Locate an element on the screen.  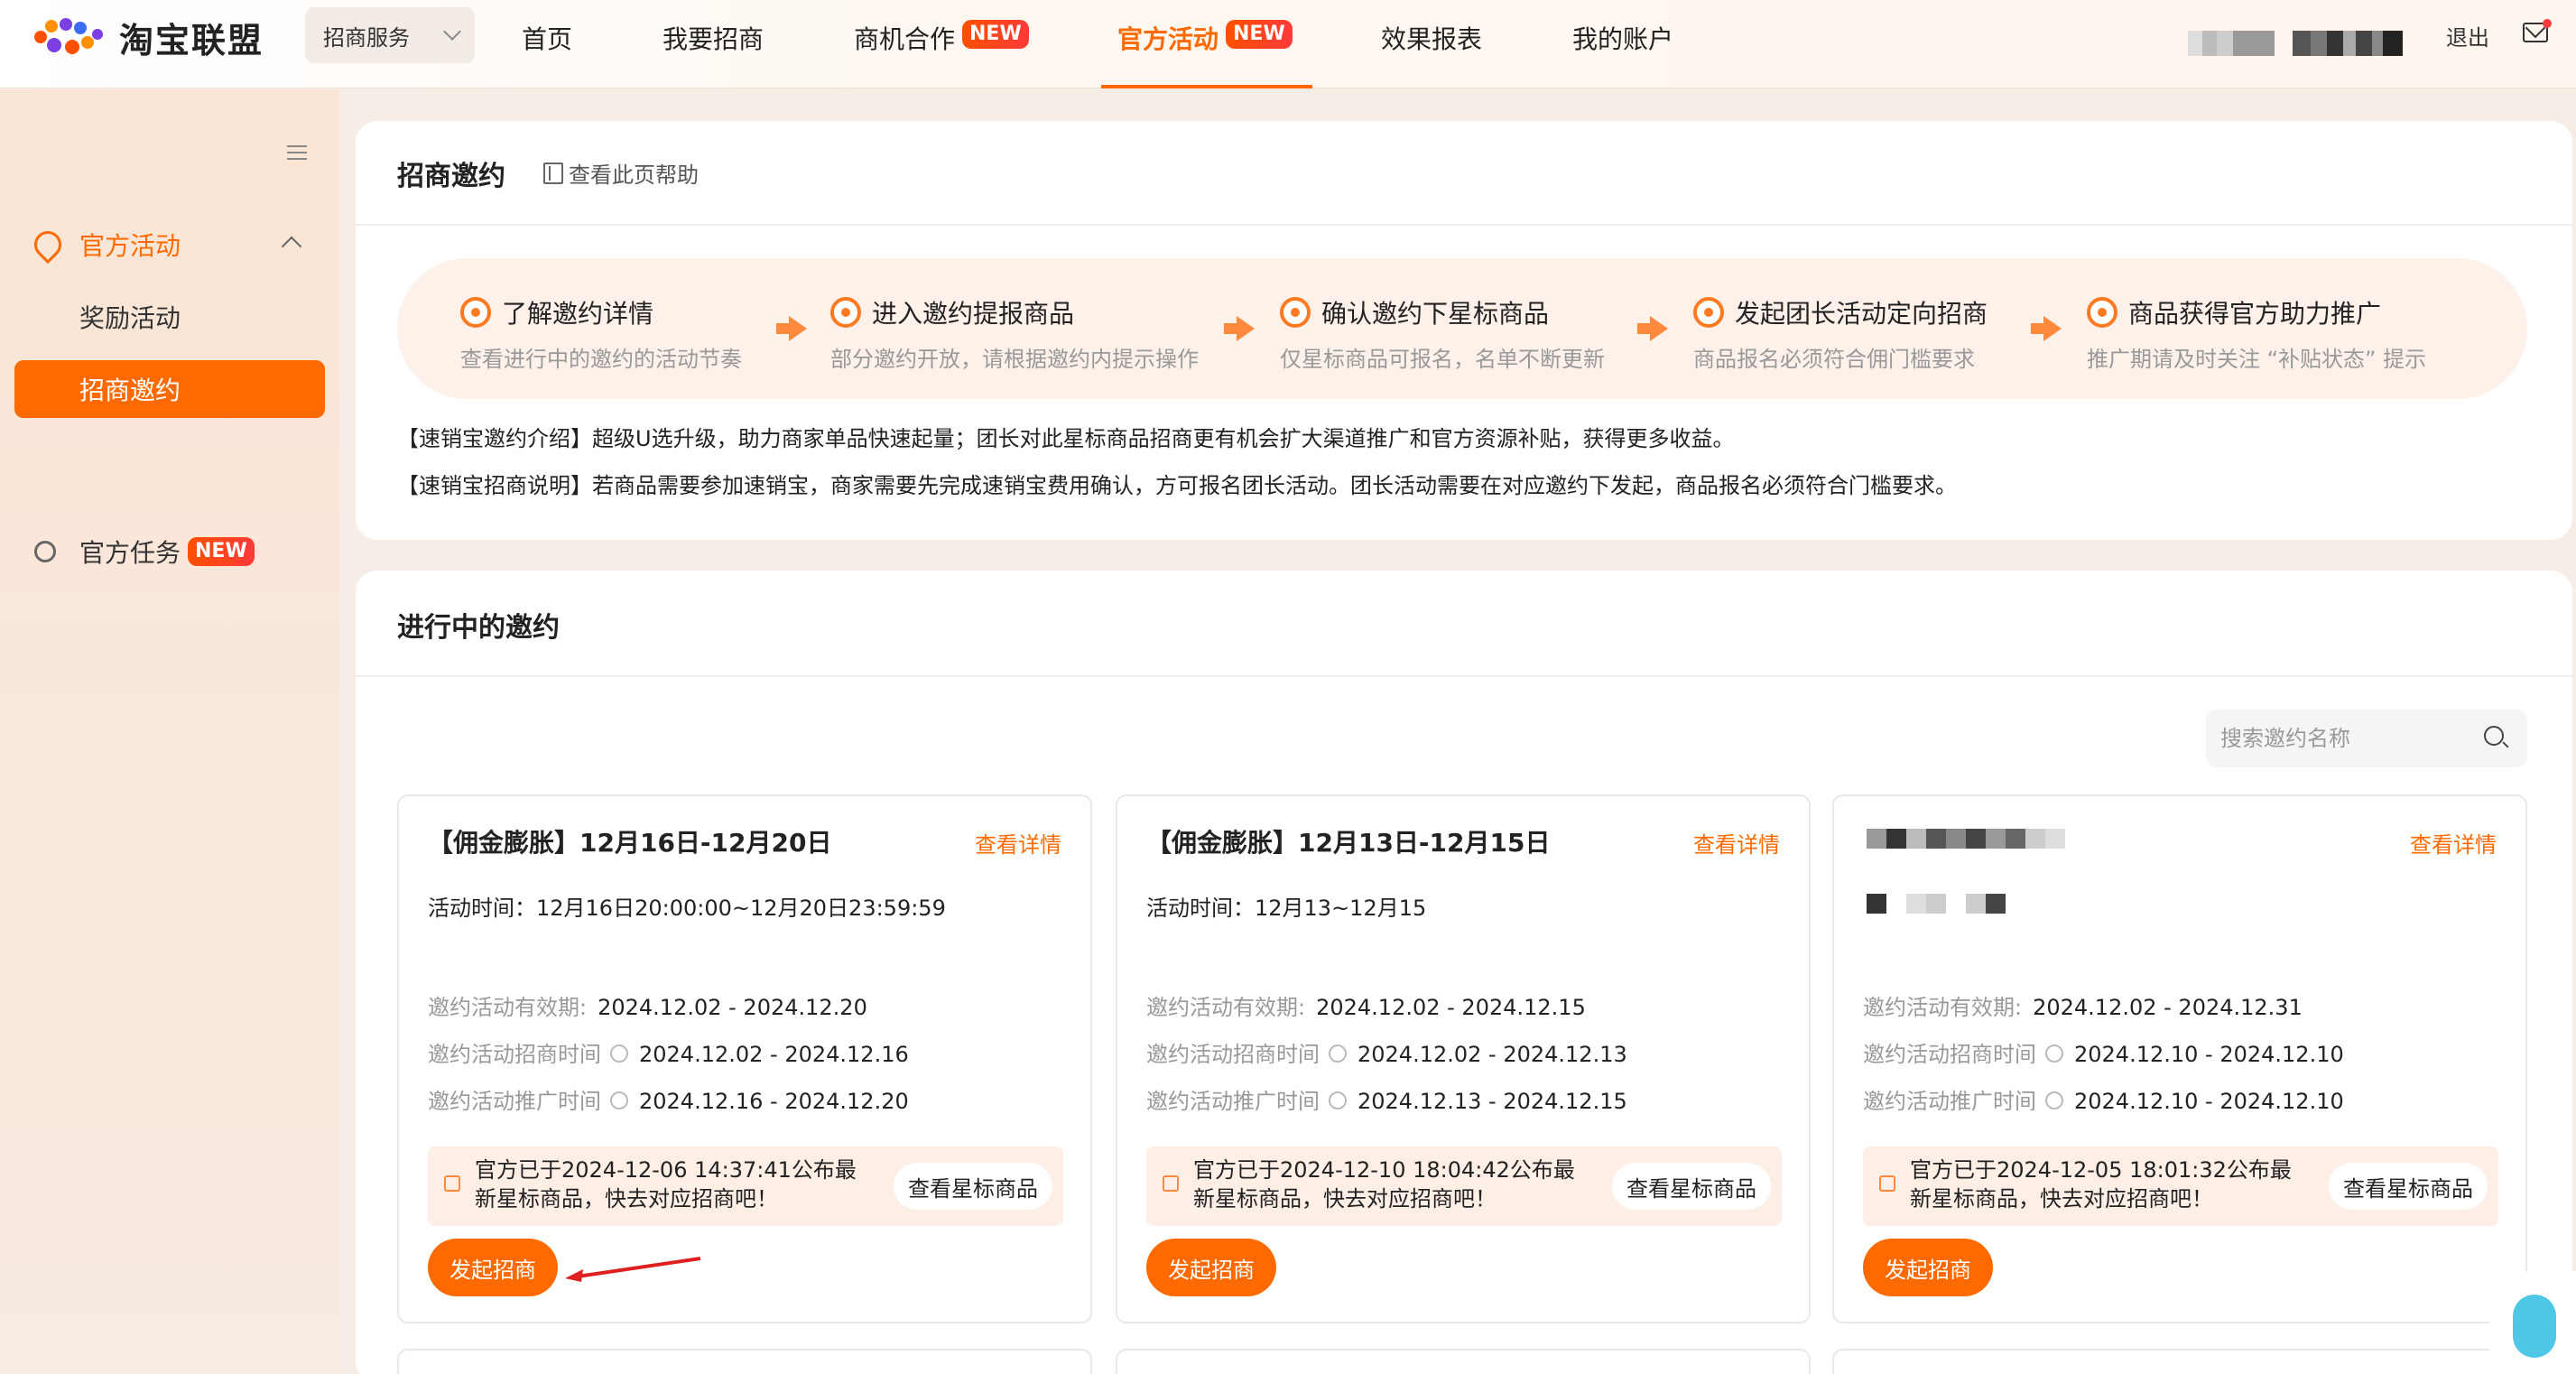
nav-account: 我的账户 is located at coordinates (1622, 44).